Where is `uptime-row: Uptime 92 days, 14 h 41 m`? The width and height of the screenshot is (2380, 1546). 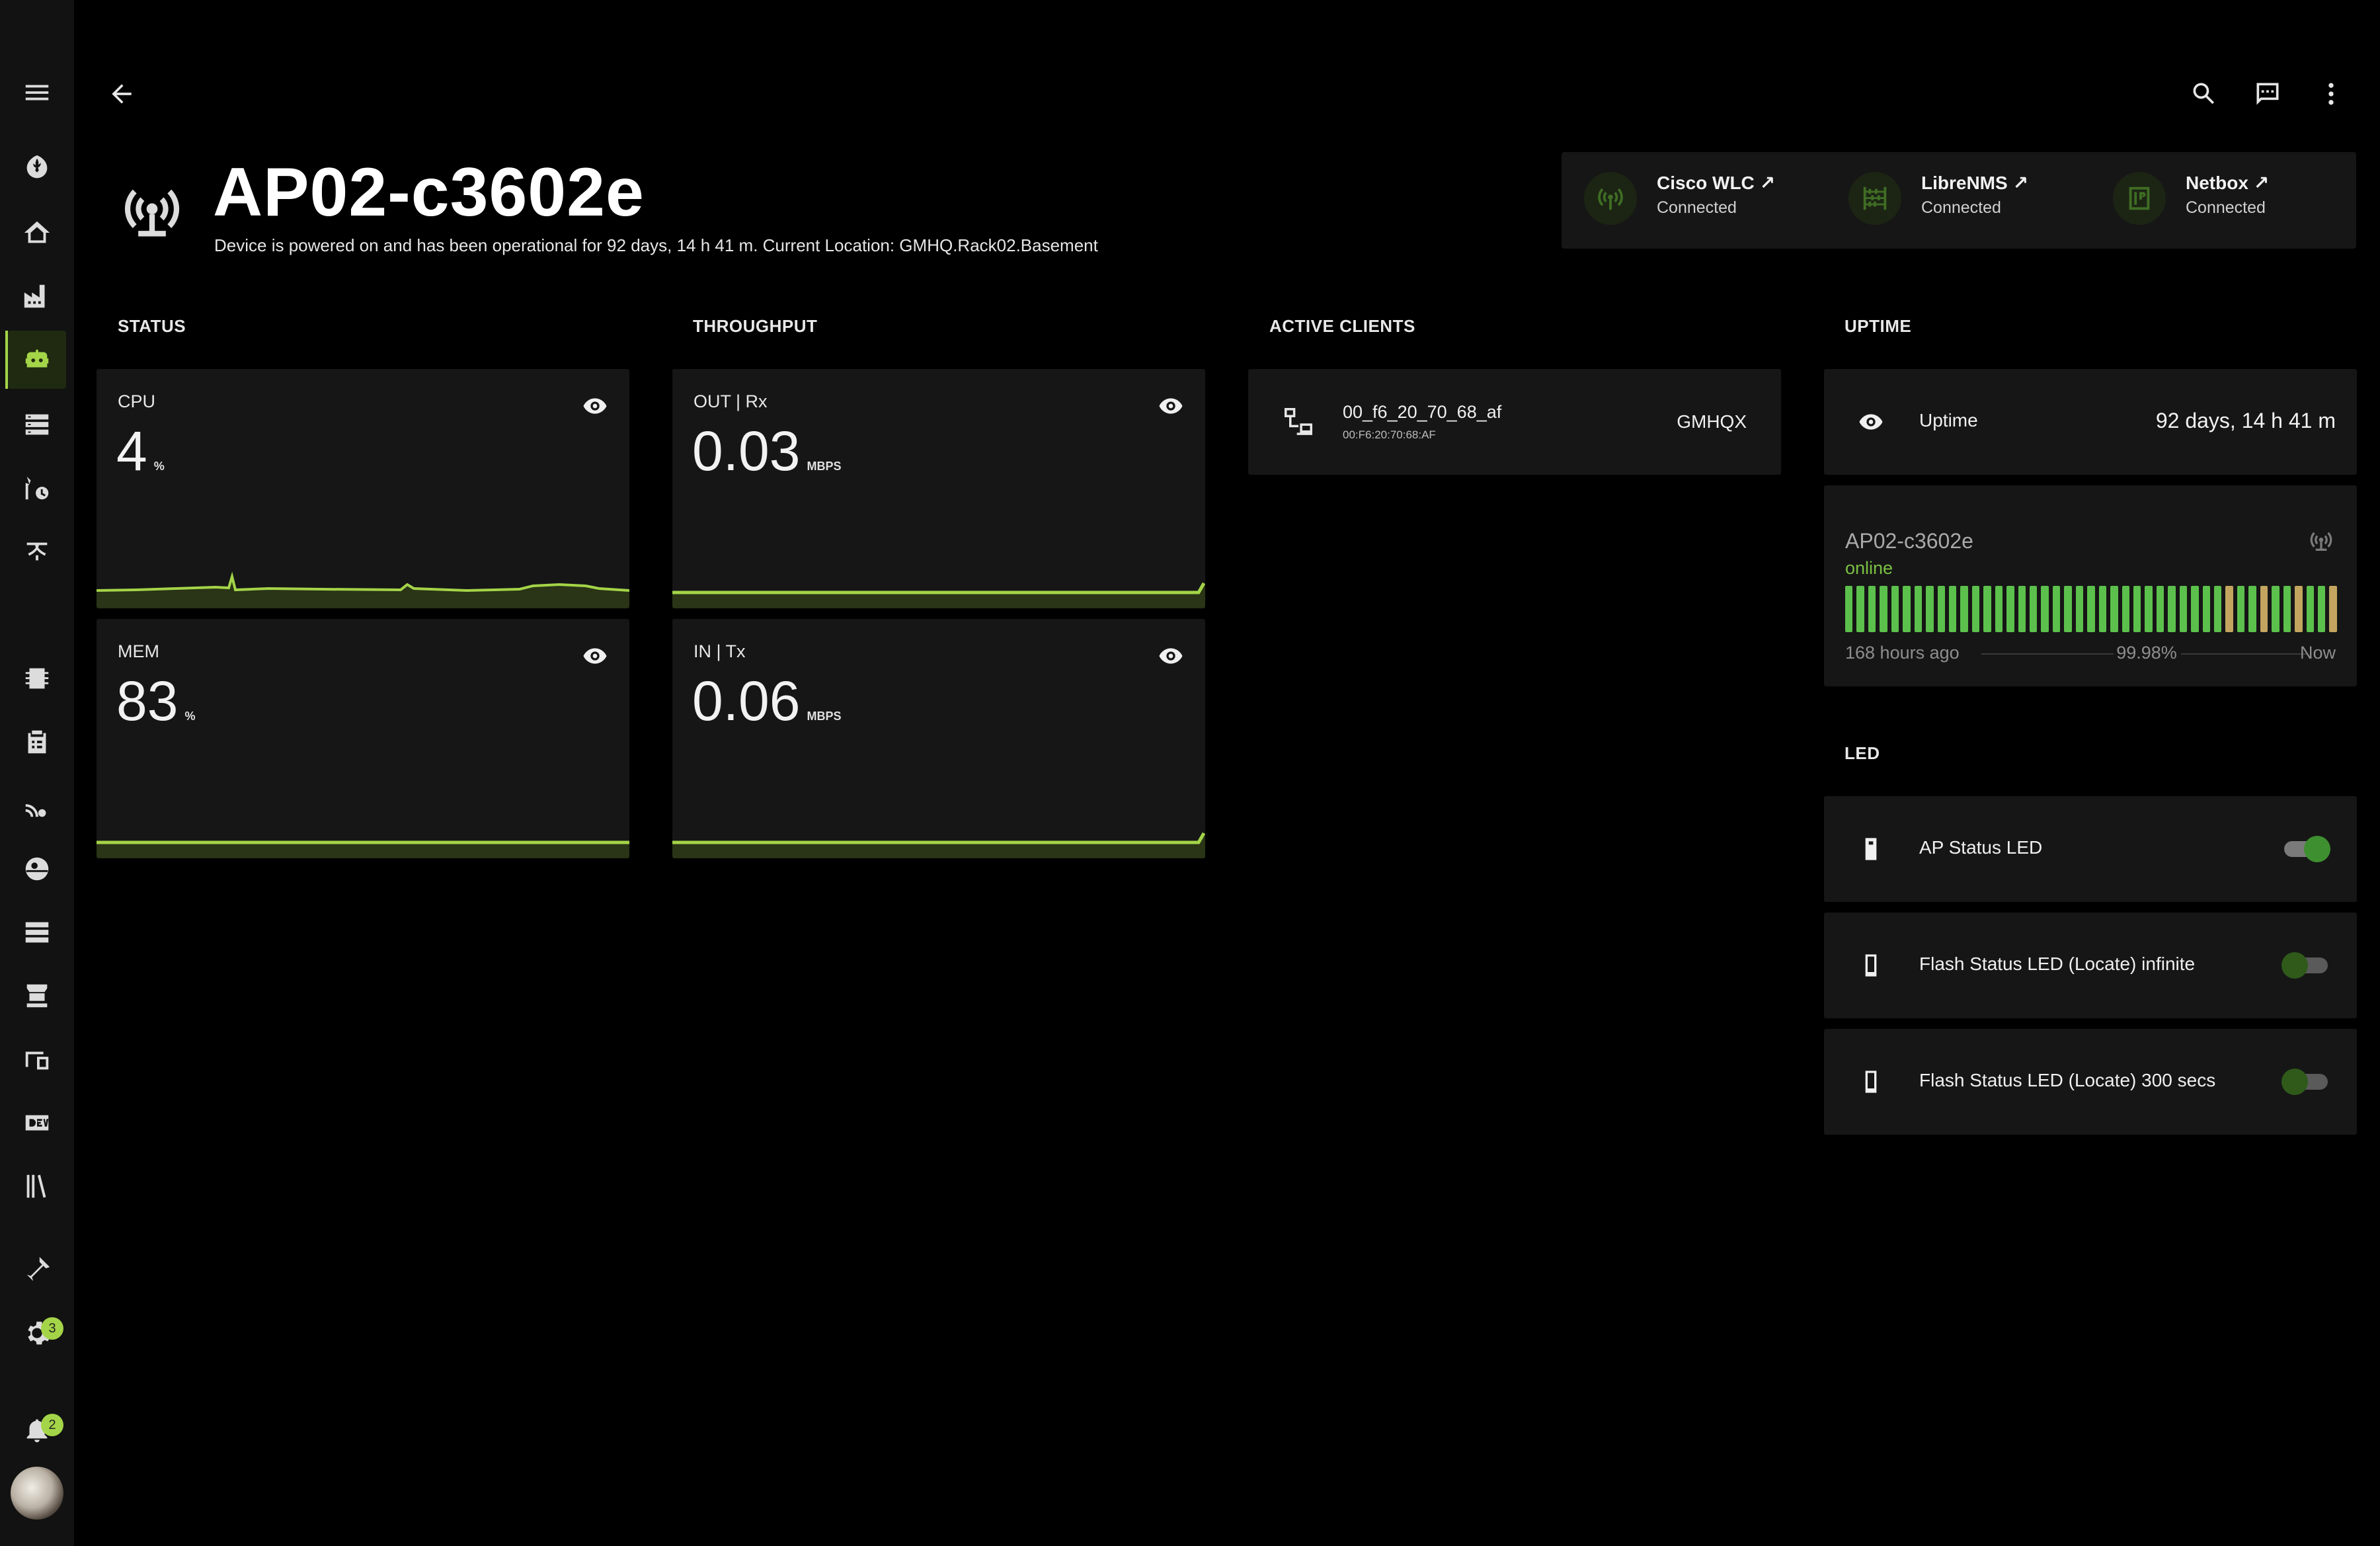 uptime-row: Uptime 92 days, 14 h 41 m is located at coordinates (2090, 422).